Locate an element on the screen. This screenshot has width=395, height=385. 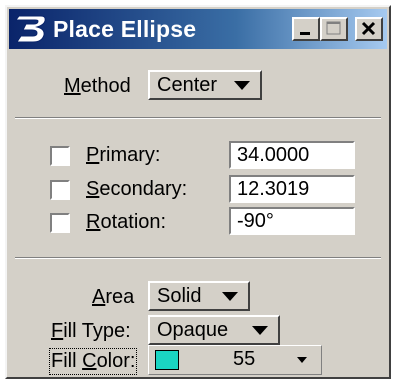
fill-type-label: Fill Type: is located at coordinates (91, 331).